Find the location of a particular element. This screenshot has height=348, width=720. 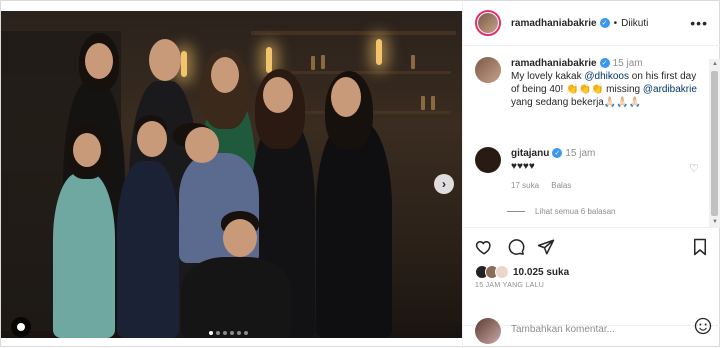

person-teen is located at coordinates (354, 229).